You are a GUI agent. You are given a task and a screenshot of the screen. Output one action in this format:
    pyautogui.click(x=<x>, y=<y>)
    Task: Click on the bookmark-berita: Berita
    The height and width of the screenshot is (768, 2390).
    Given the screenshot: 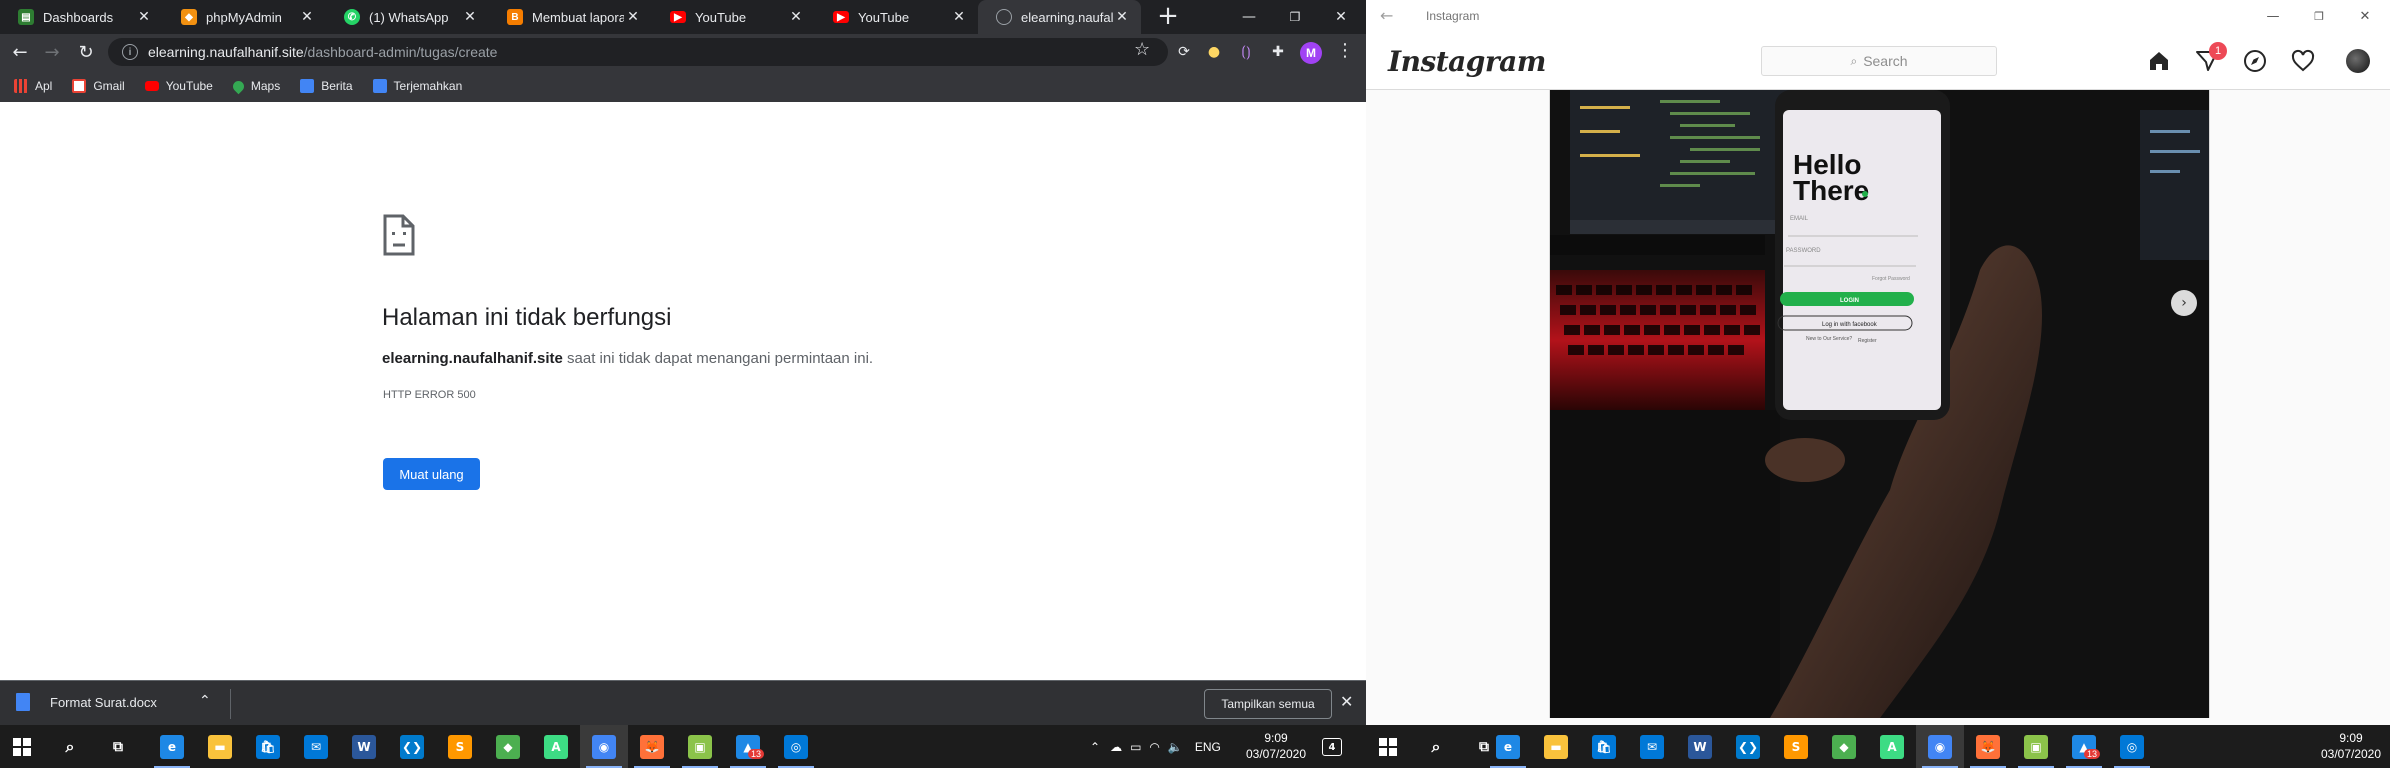 What is the action you would take?
    pyautogui.click(x=326, y=86)
    